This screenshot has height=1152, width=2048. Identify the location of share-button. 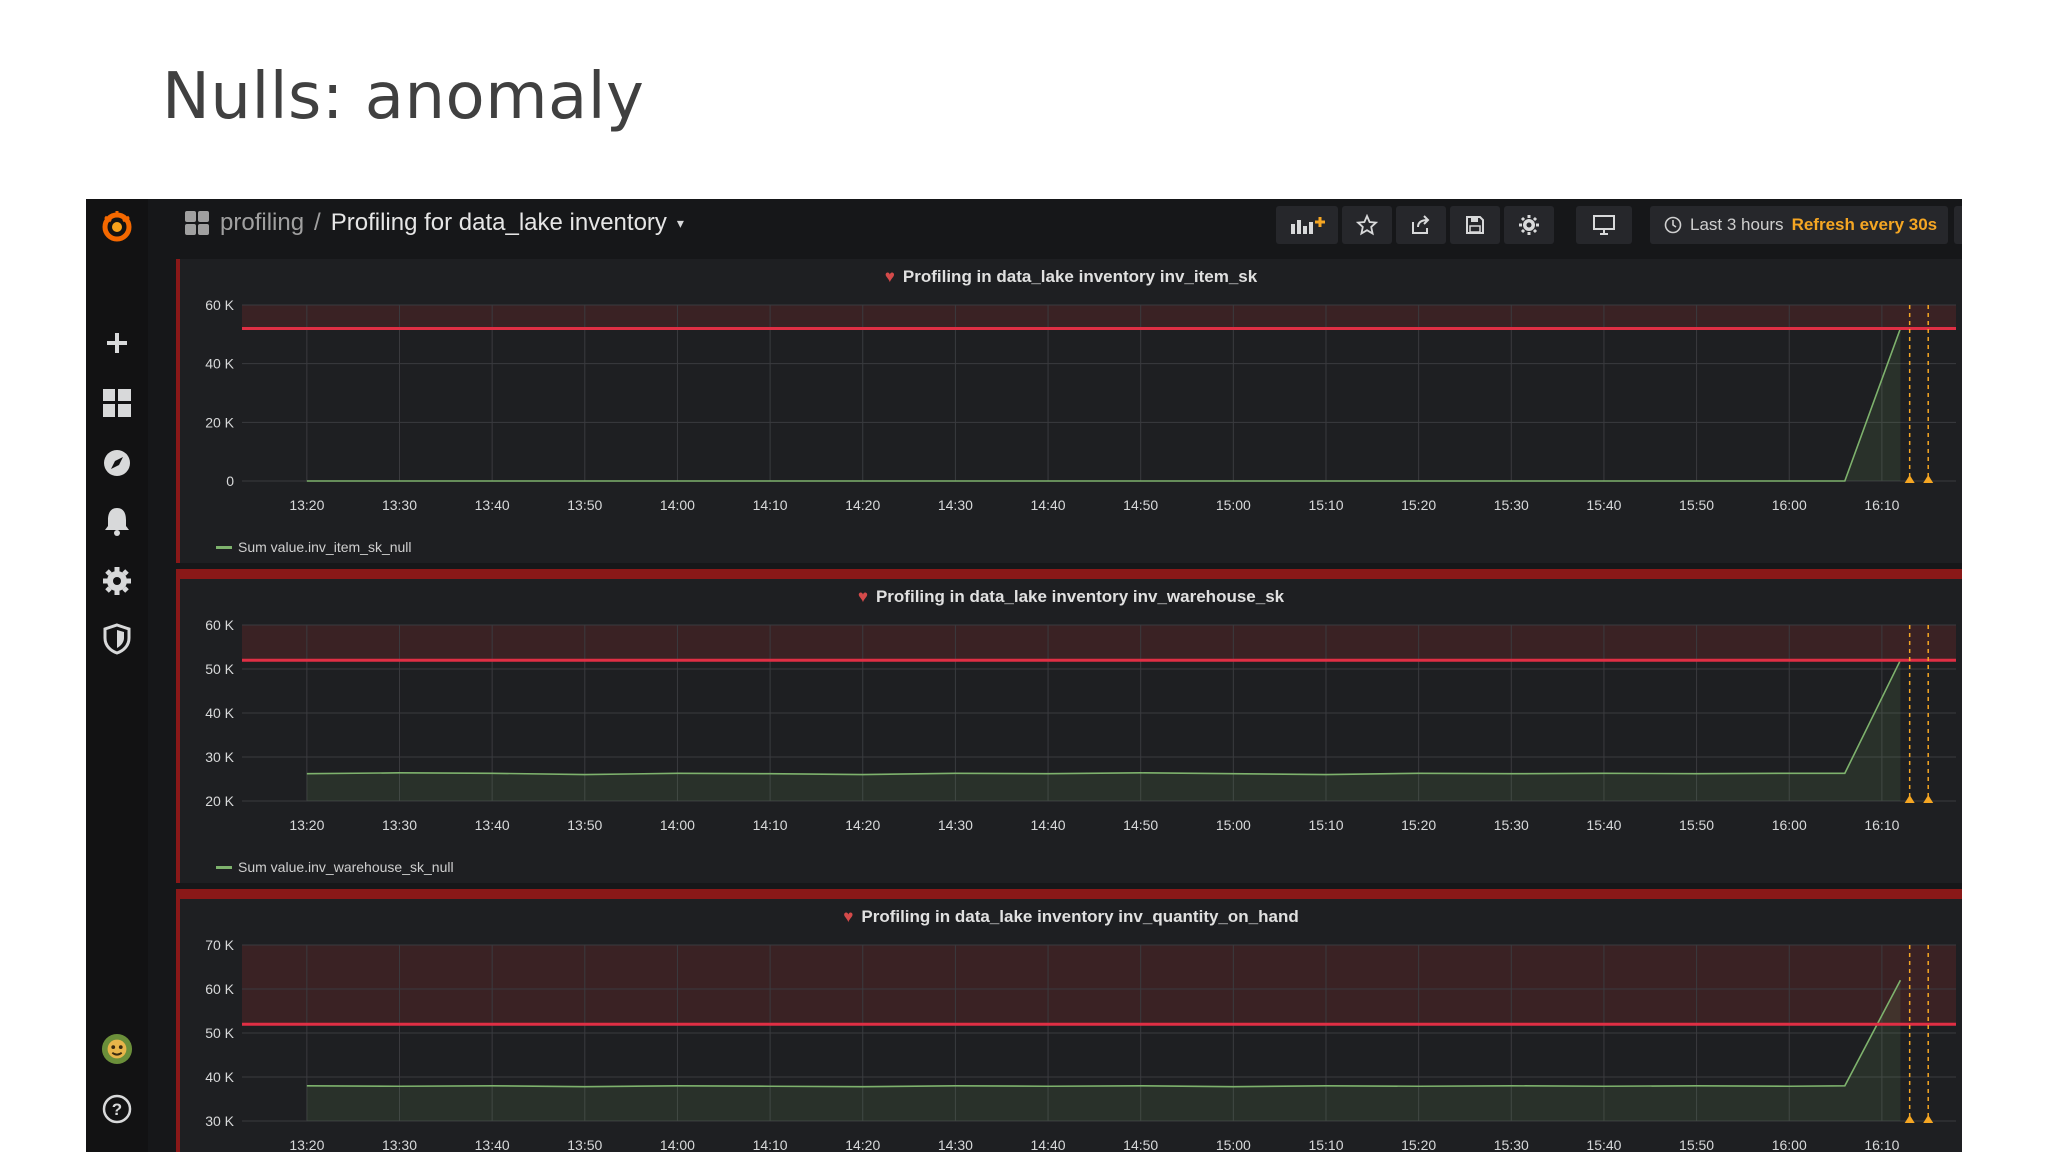
(1421, 225).